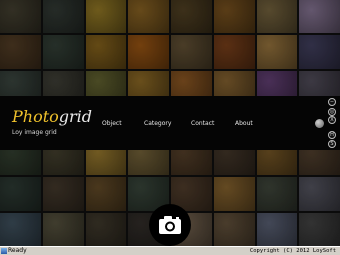 The width and height of the screenshot is (340, 255). I want to click on help-button: H, so click(332, 135).